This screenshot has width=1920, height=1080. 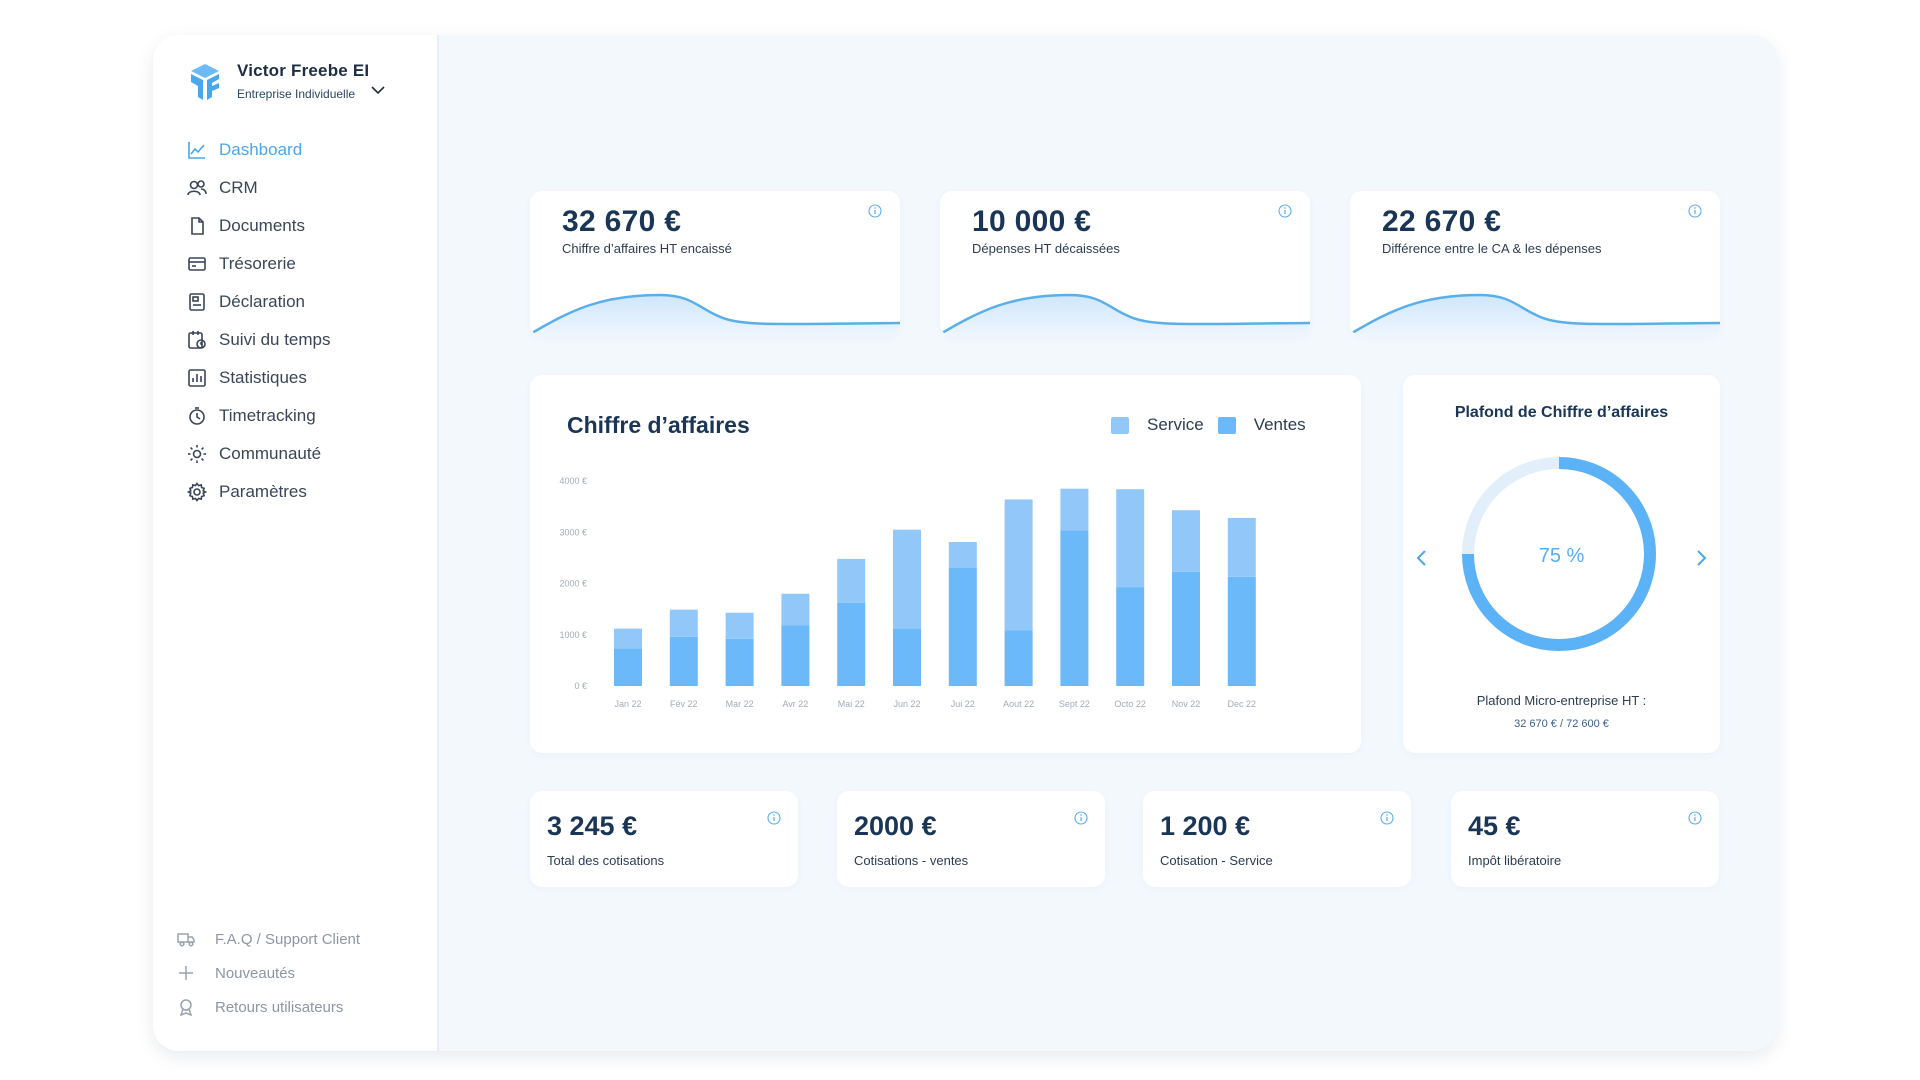 What do you see at coordinates (971, 839) in the screenshot?
I see `small-kpi-cotisations-ventes: 2000 € Cotisations - ventes` at bounding box center [971, 839].